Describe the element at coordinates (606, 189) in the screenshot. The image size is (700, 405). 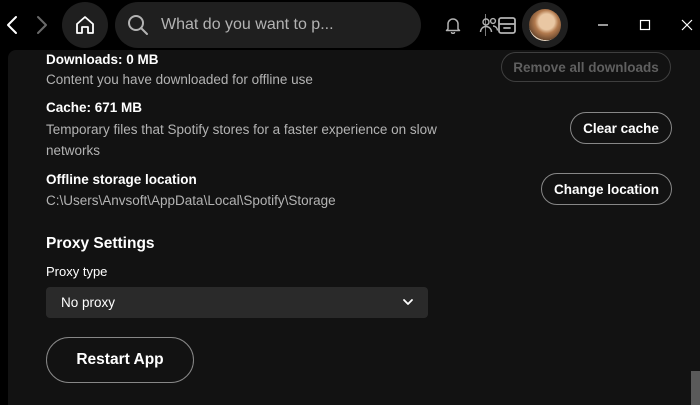
I see `change-location-button: Change location` at that location.